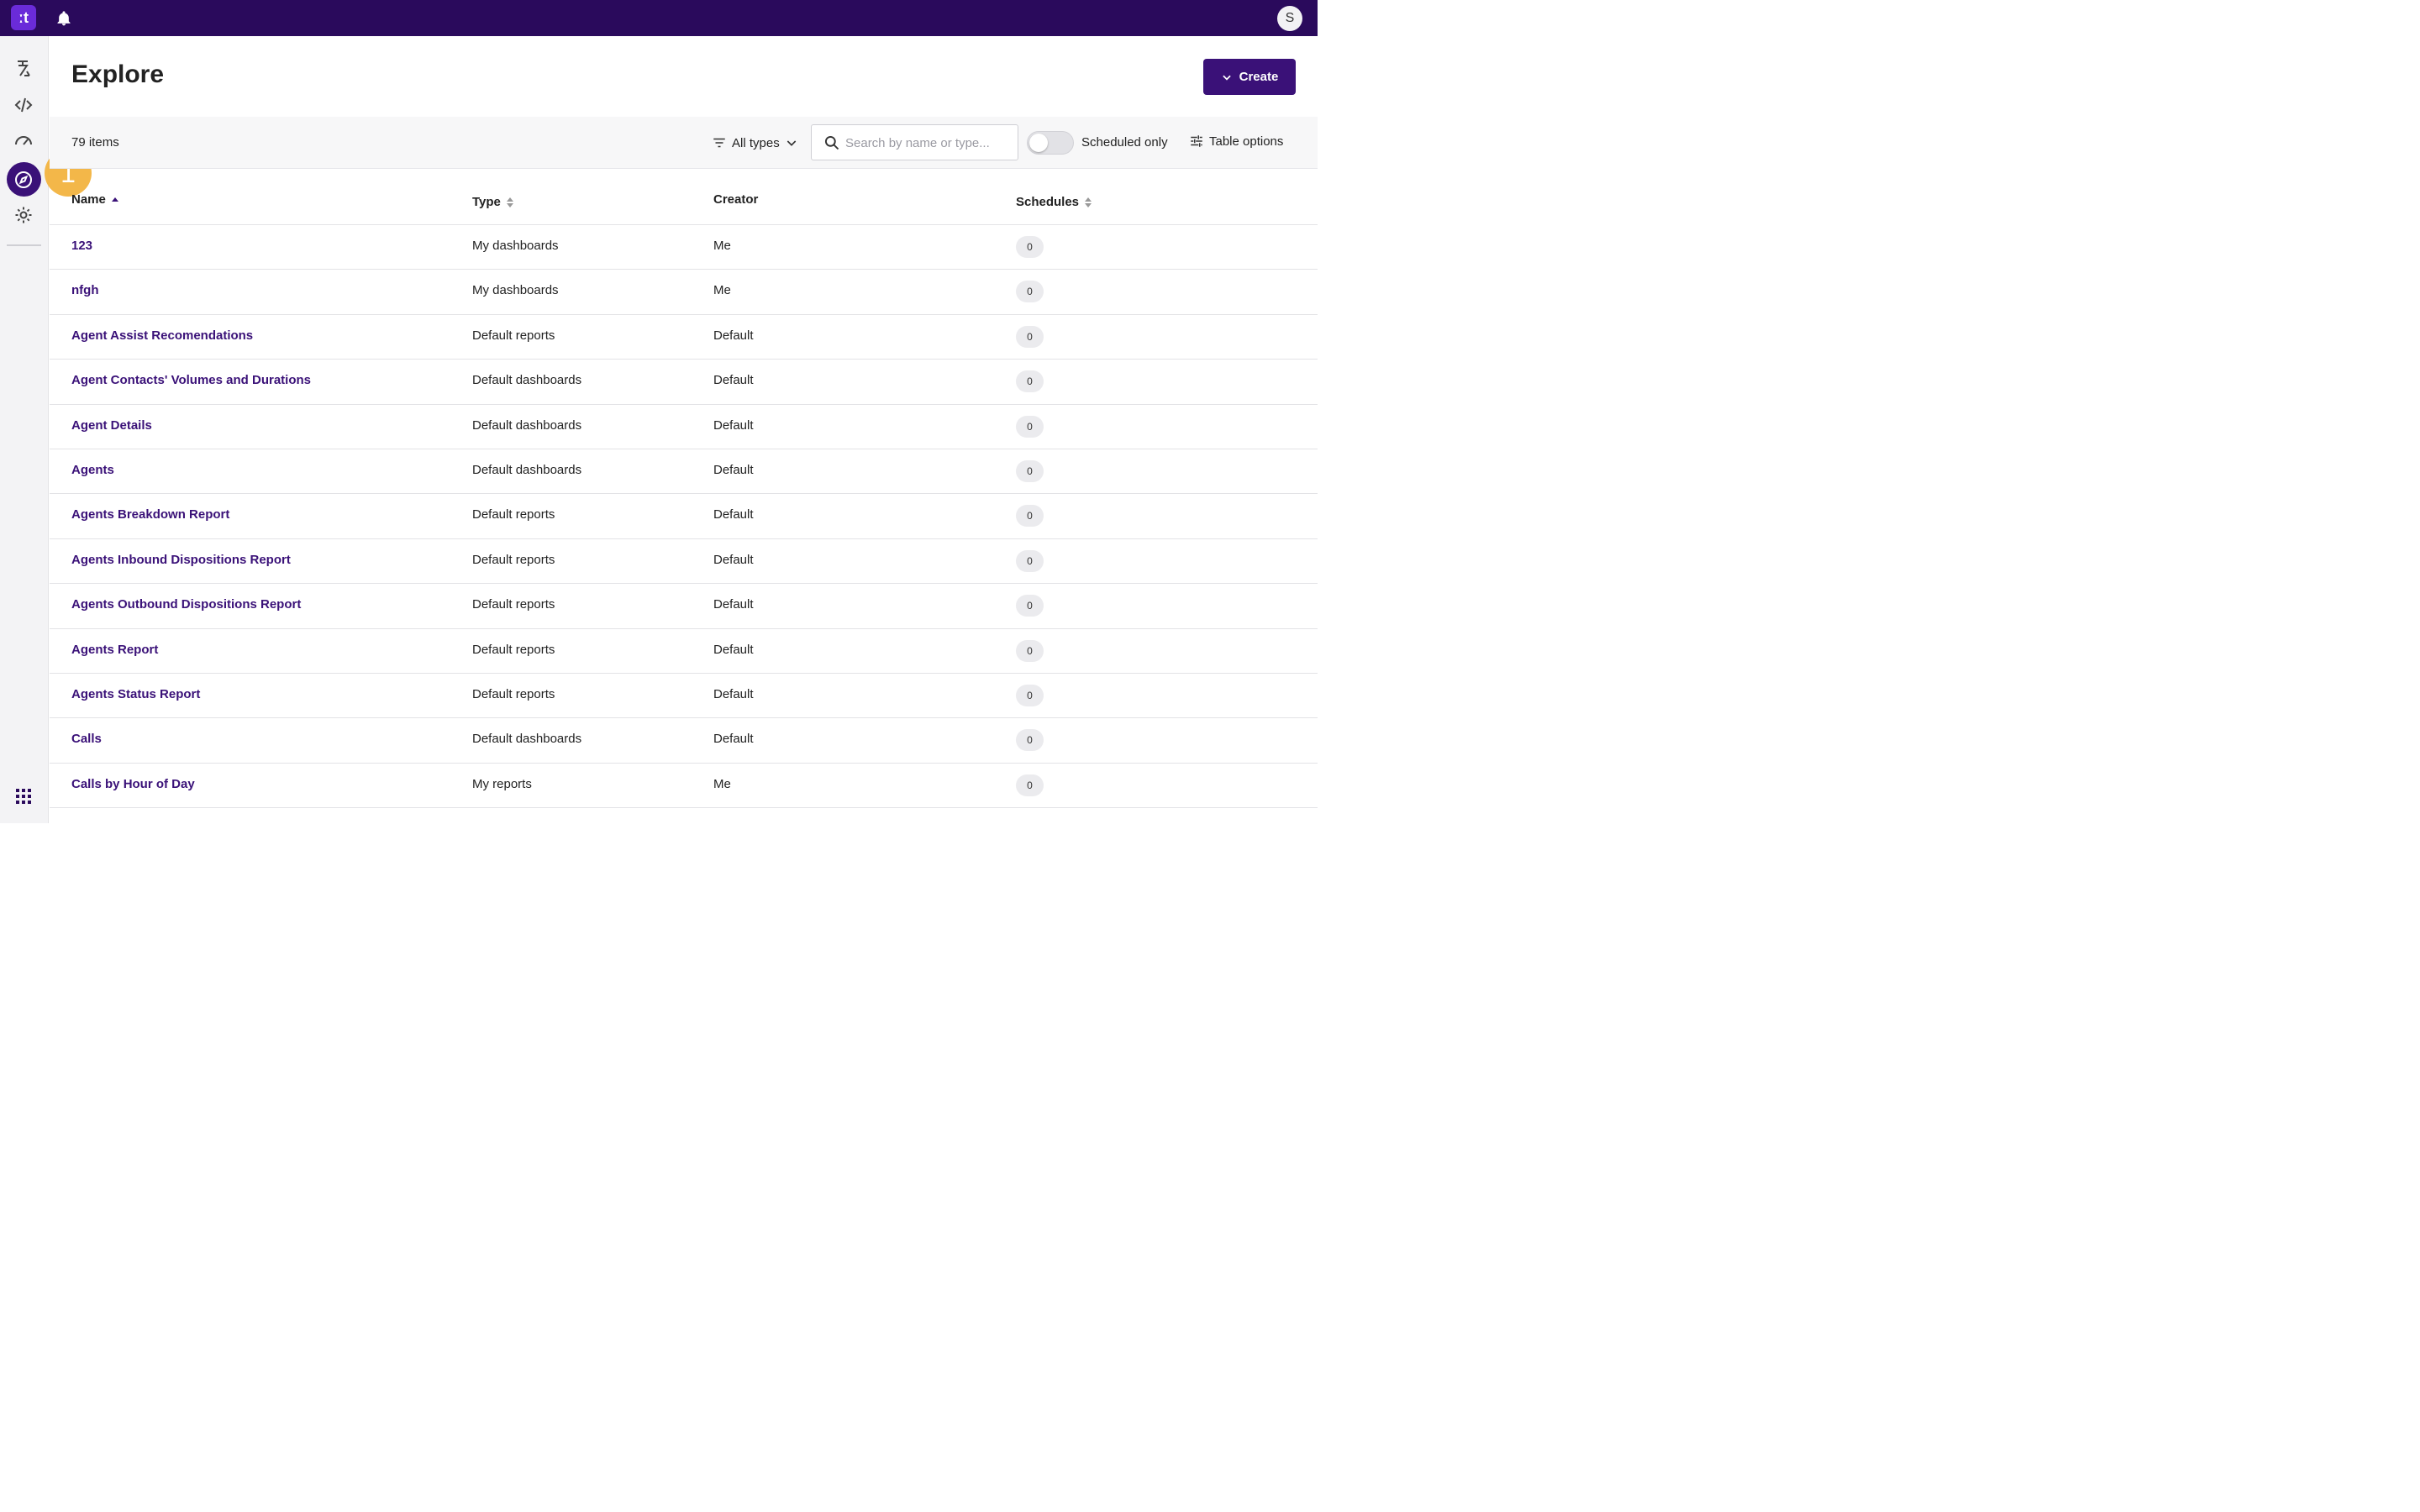  I want to click on column-header-creator: Creator, so click(735, 199).